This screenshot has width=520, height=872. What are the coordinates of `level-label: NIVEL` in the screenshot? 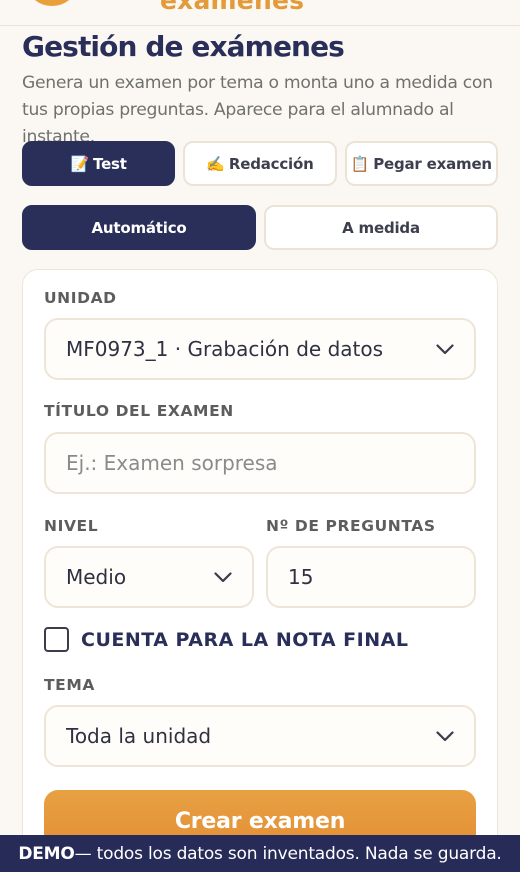 It's located at (71, 526).